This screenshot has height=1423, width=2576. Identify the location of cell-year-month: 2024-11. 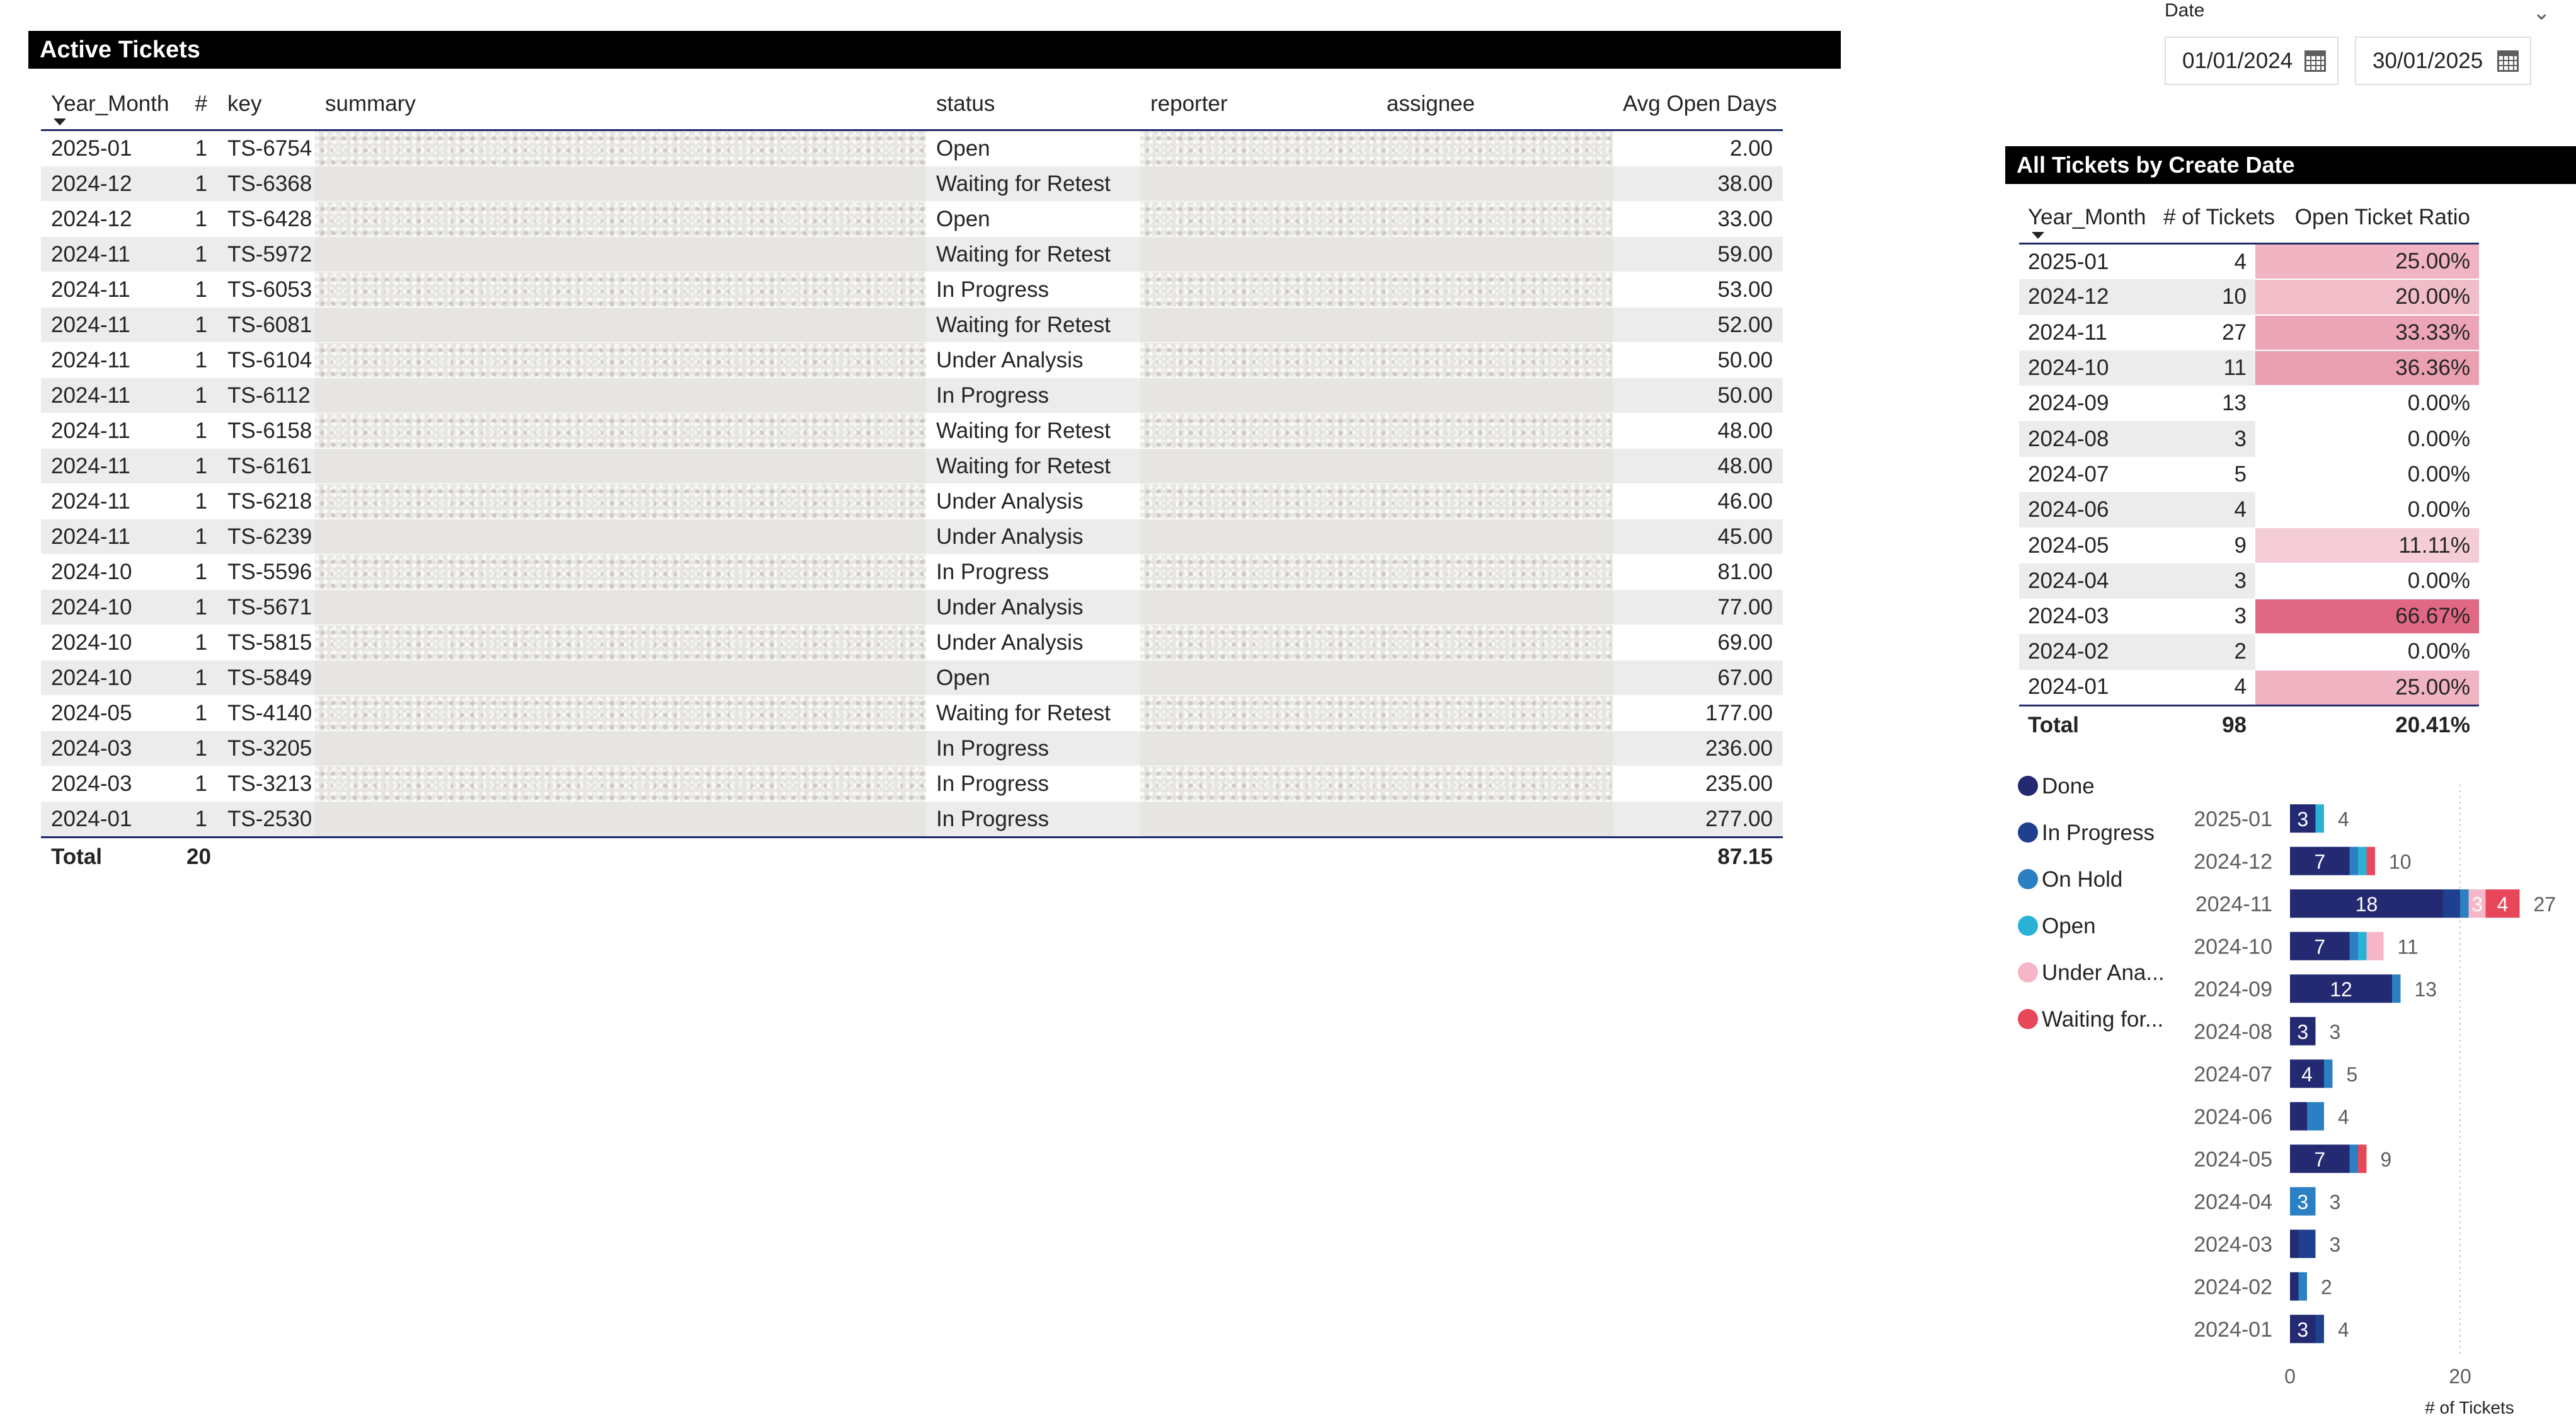
(109, 360).